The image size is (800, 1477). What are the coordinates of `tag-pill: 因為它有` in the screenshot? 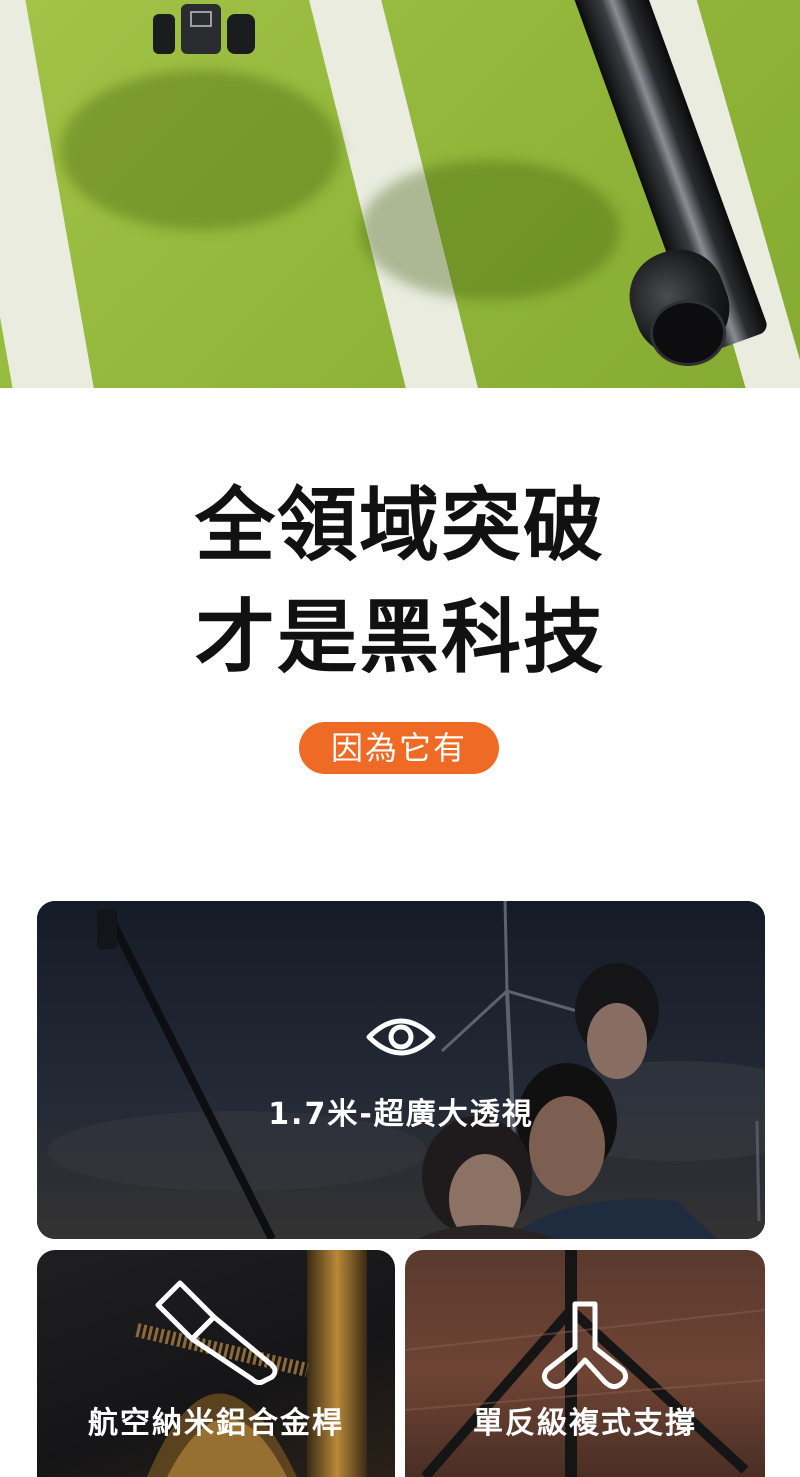 It's located at (399, 748).